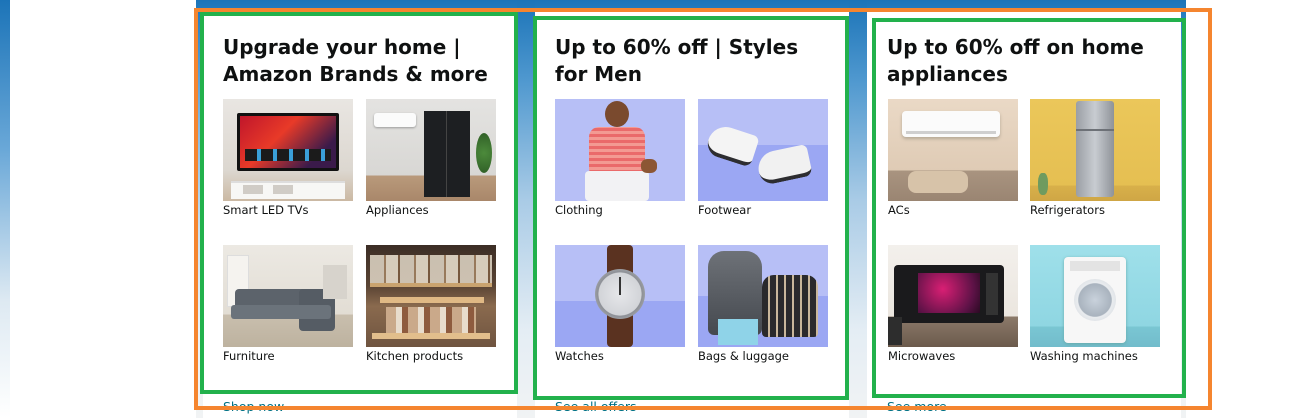  I want to click on tile-furniture: Furniture, so click(288, 304).